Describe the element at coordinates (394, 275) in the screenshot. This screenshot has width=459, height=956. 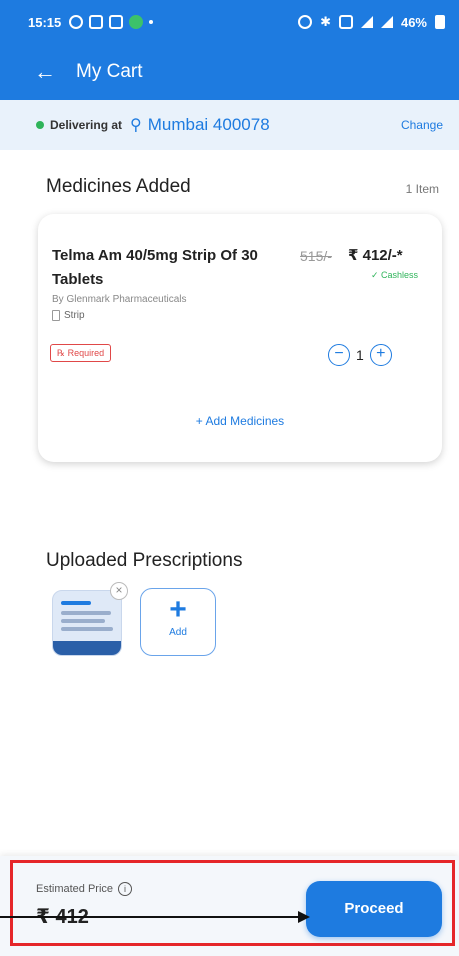
I see `cashless-tag: ✓ Cashless` at that location.